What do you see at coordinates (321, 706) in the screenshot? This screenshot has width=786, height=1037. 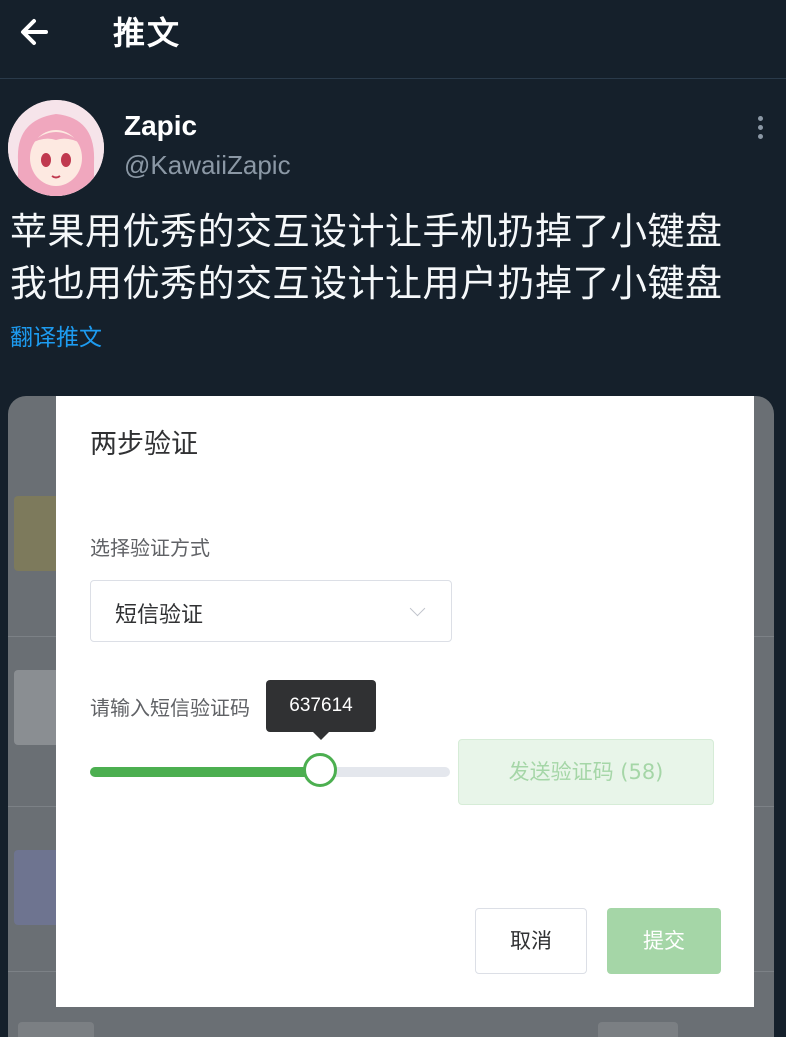 I see `slider-tooltip: 637614` at bounding box center [321, 706].